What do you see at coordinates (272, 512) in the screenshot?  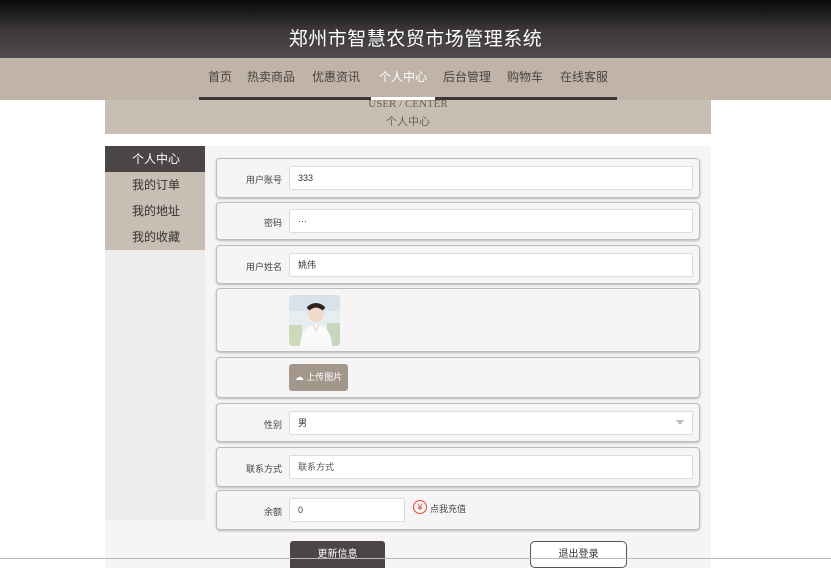 I see `balance-label: 余额` at bounding box center [272, 512].